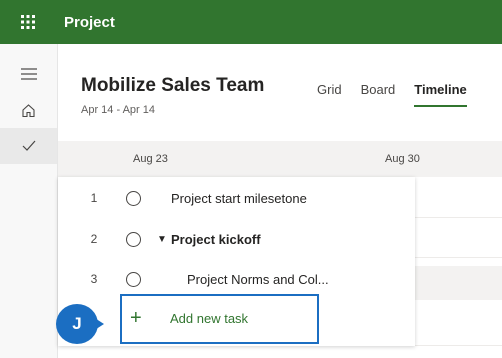  What do you see at coordinates (216, 239) in the screenshot?
I see `task-name: Project kickoff` at bounding box center [216, 239].